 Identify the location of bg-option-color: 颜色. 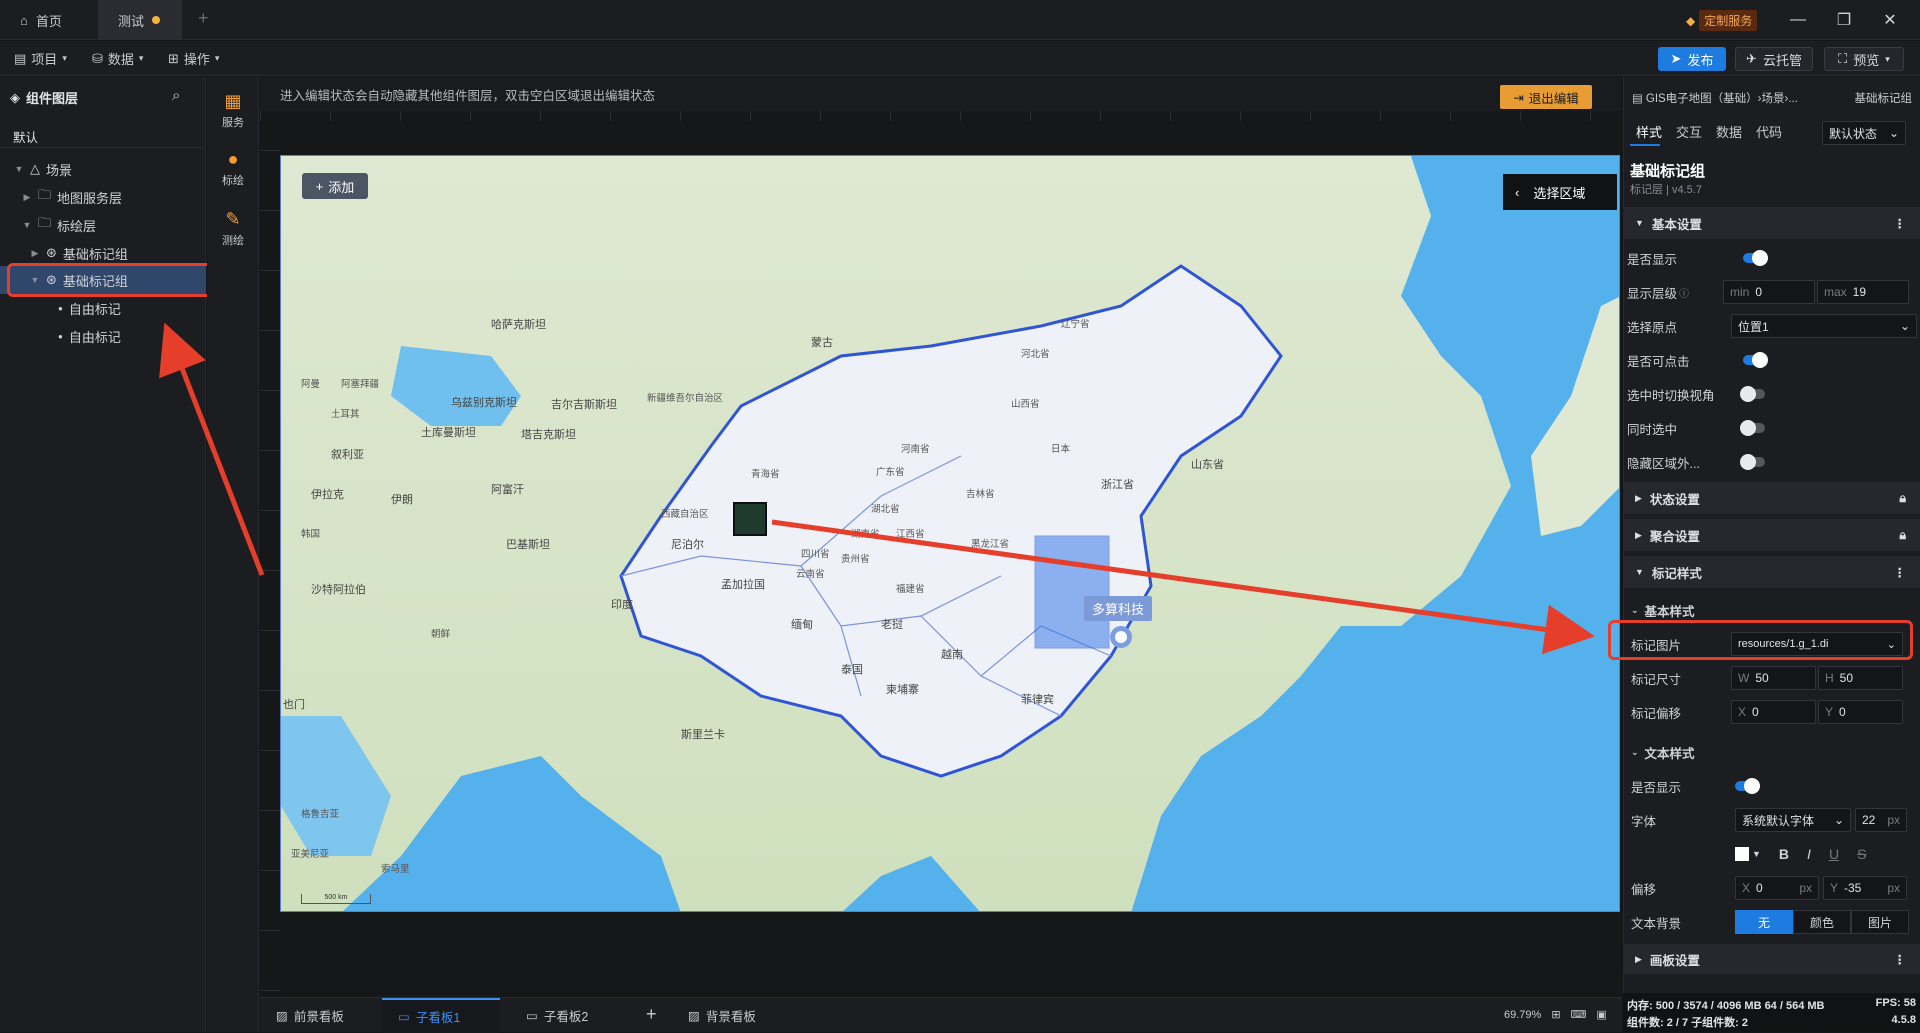
(1822, 922).